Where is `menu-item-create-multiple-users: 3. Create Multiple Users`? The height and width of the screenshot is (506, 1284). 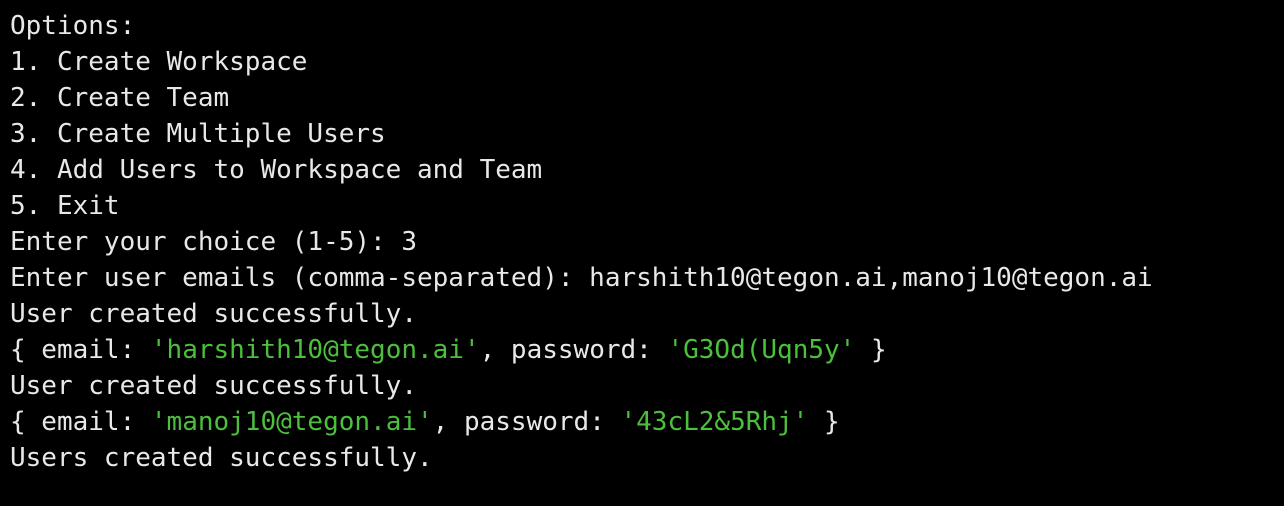 menu-item-create-multiple-users: 3. Create Multiple Users is located at coordinates (198, 134).